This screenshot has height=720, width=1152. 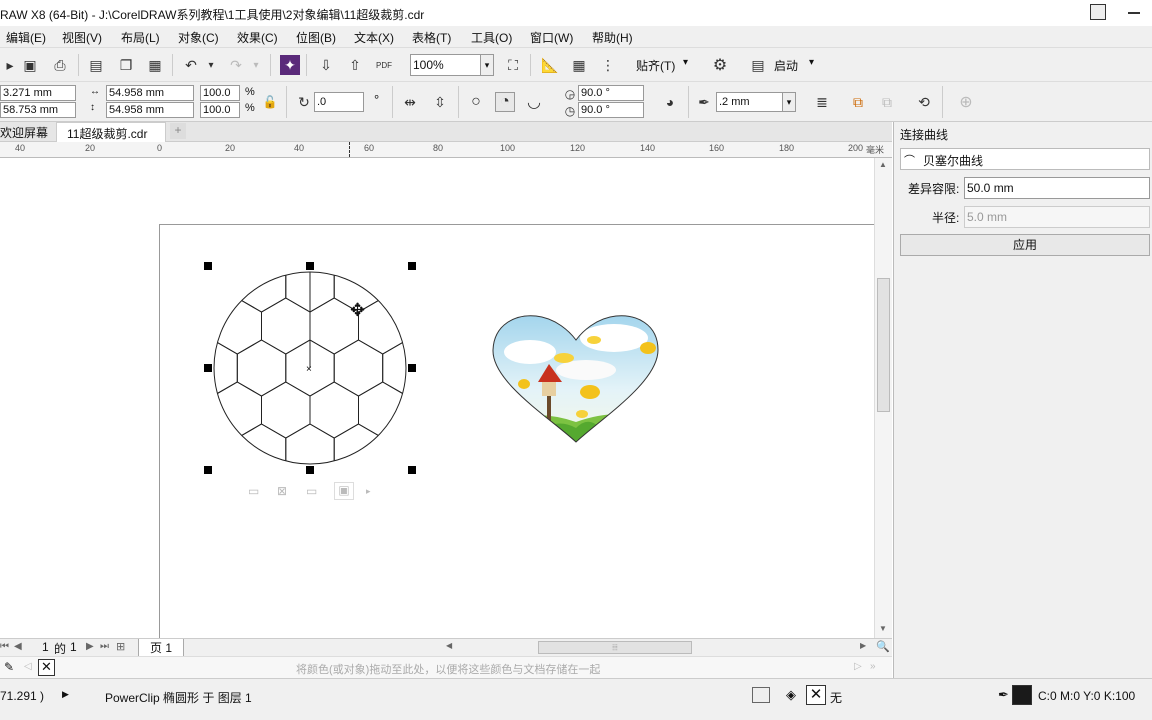 I want to click on rotation-angle-field: .0, so click(x=339, y=102).